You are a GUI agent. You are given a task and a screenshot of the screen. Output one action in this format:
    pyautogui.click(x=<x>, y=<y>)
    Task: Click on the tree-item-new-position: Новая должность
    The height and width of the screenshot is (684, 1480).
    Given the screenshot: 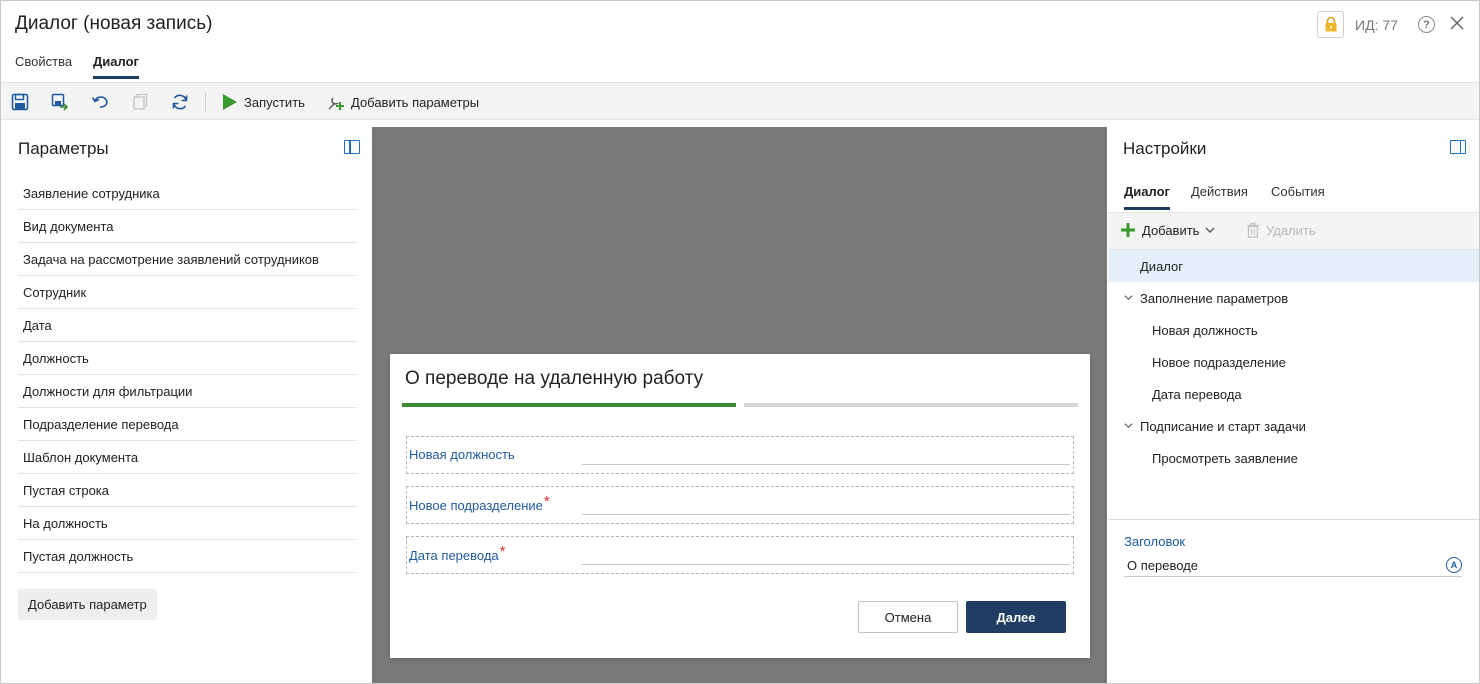 What is the action you would take?
    pyautogui.click(x=1293, y=330)
    